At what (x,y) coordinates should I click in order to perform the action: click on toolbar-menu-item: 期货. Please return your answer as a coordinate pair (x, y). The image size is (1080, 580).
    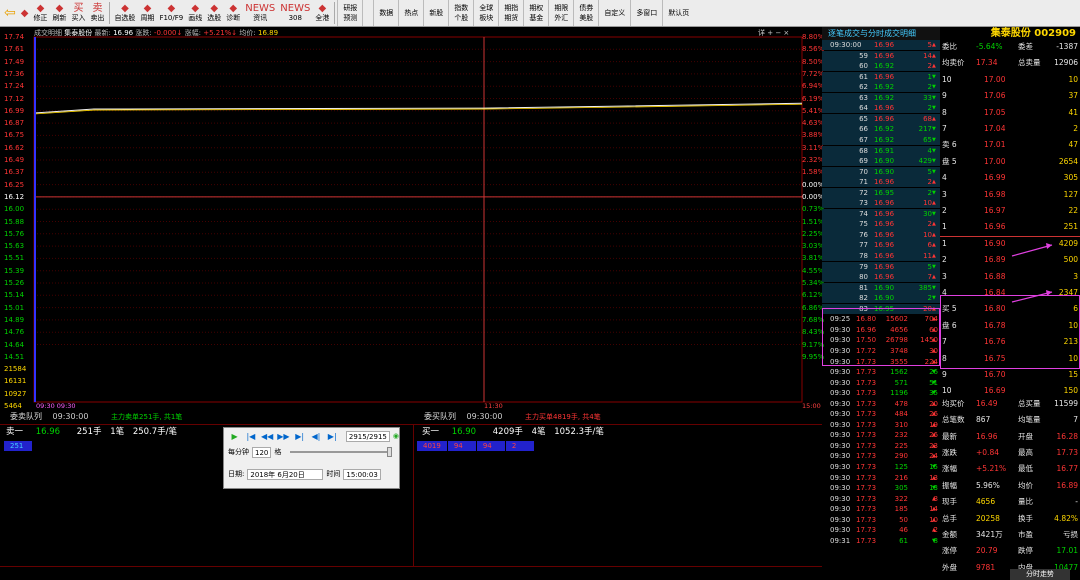
    Looking at the image, I should click on (511, 18).